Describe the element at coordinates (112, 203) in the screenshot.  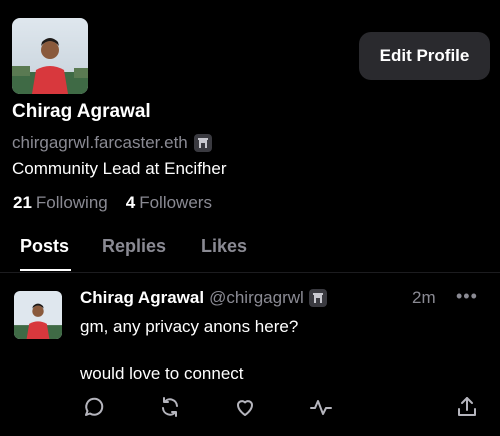
I see `profile-stats: 21 Following 4 Followers` at that location.